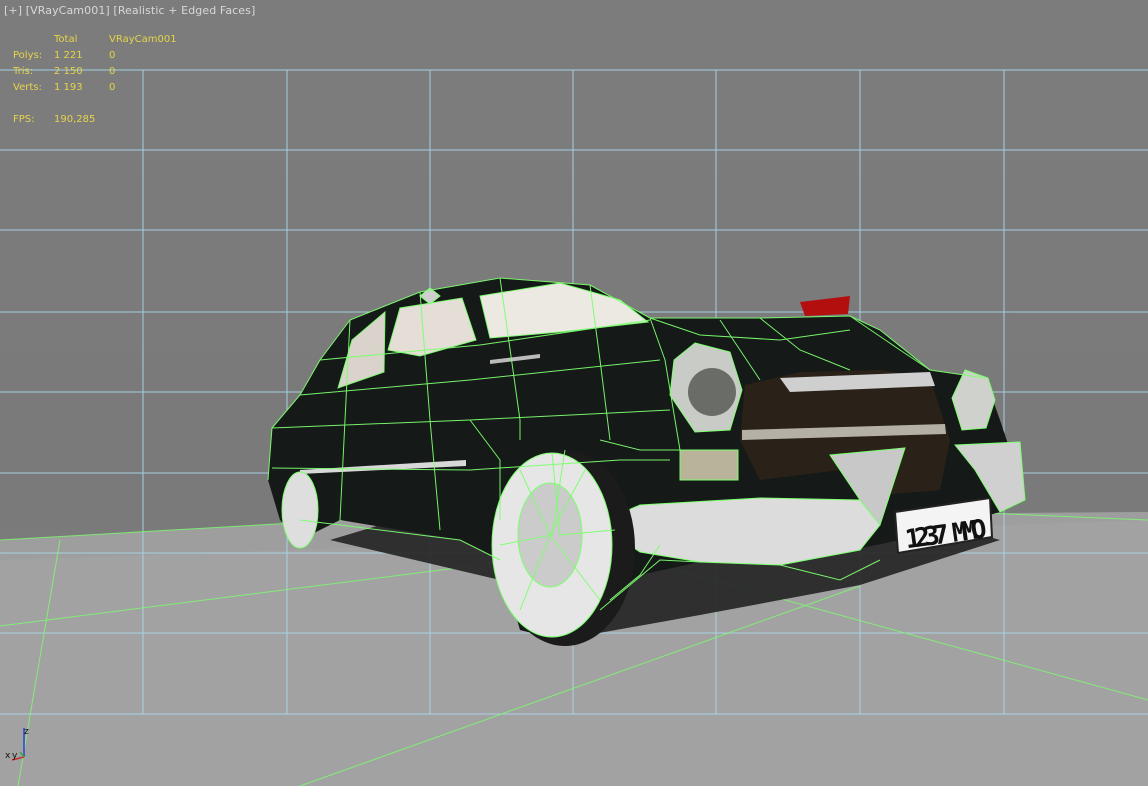  I want to click on viewport-shading-menu: [Realistic + Edged Faces], so click(184, 10).